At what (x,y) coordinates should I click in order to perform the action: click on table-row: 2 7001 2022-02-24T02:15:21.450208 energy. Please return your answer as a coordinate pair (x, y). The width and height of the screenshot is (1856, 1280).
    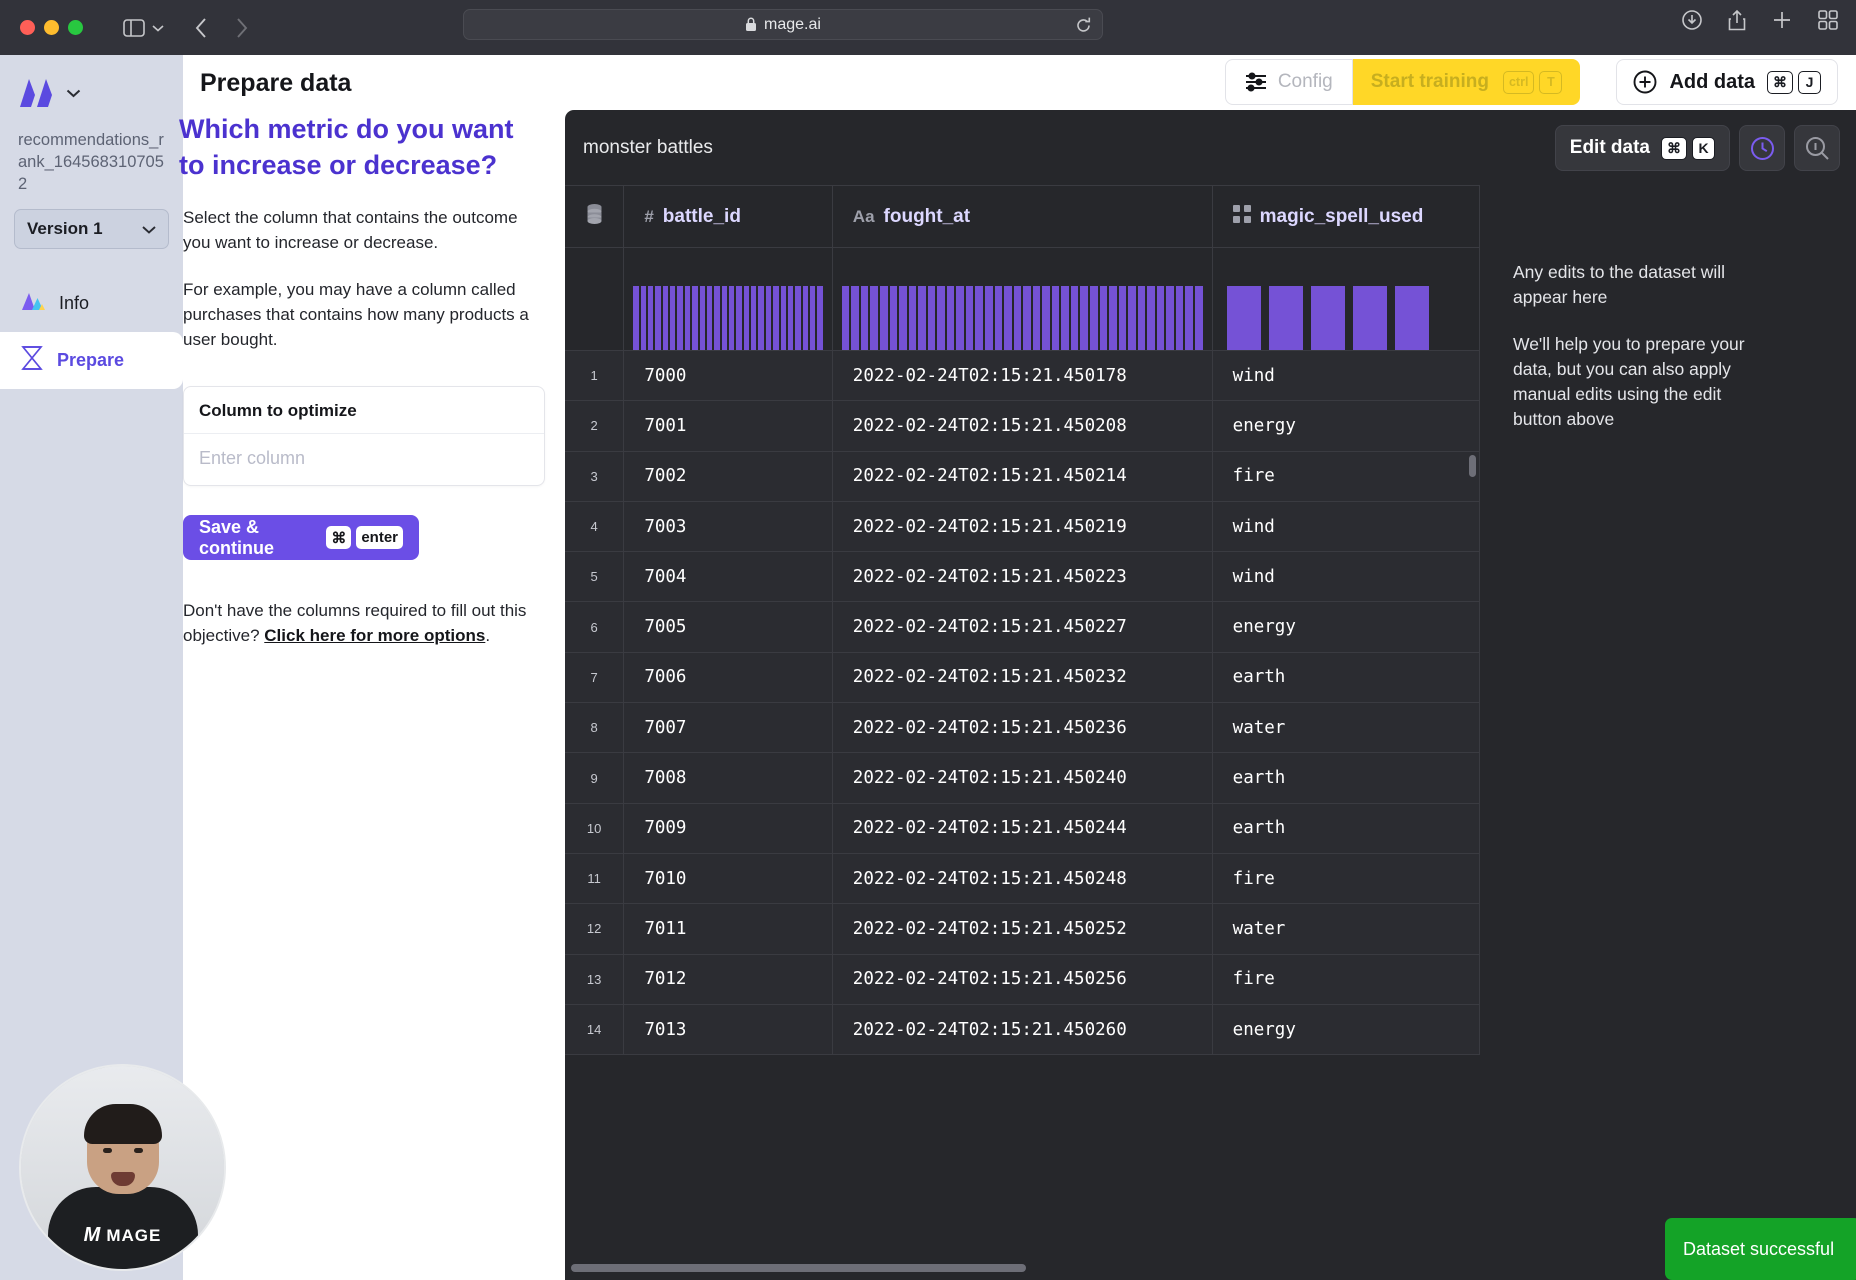
    Looking at the image, I should click on (1022, 426).